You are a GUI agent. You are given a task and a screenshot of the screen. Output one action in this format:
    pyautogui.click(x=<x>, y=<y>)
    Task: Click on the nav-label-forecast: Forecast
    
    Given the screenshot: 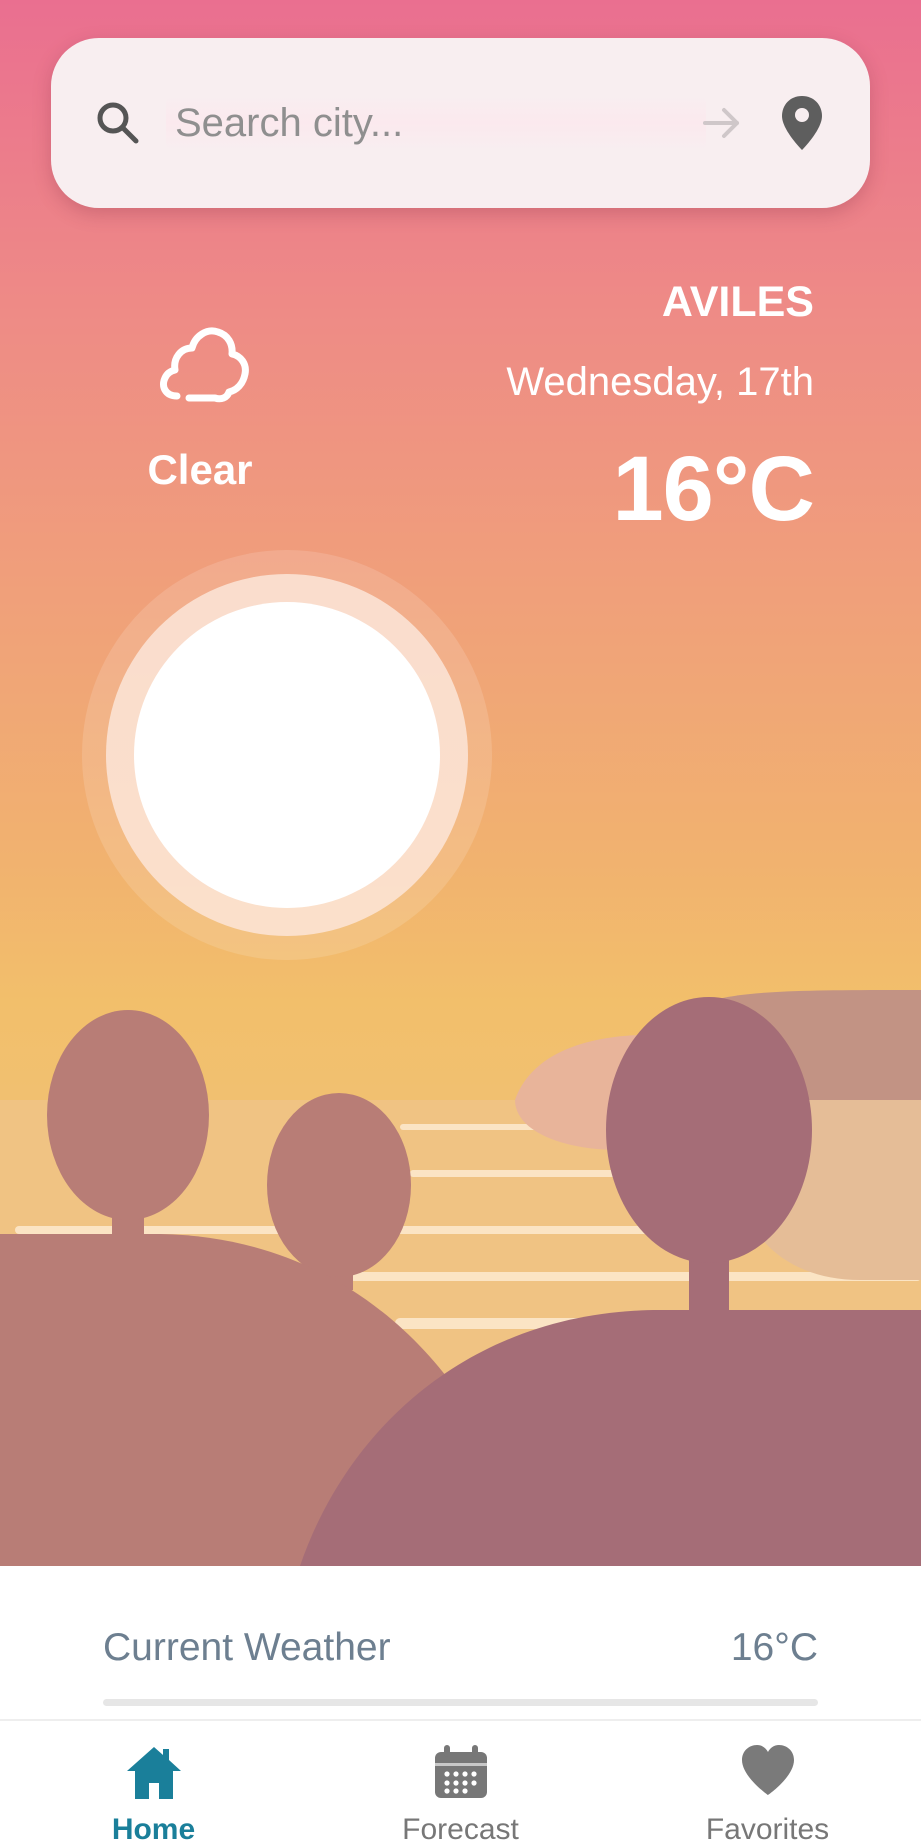 What is the action you would take?
    pyautogui.click(x=460, y=1829)
    